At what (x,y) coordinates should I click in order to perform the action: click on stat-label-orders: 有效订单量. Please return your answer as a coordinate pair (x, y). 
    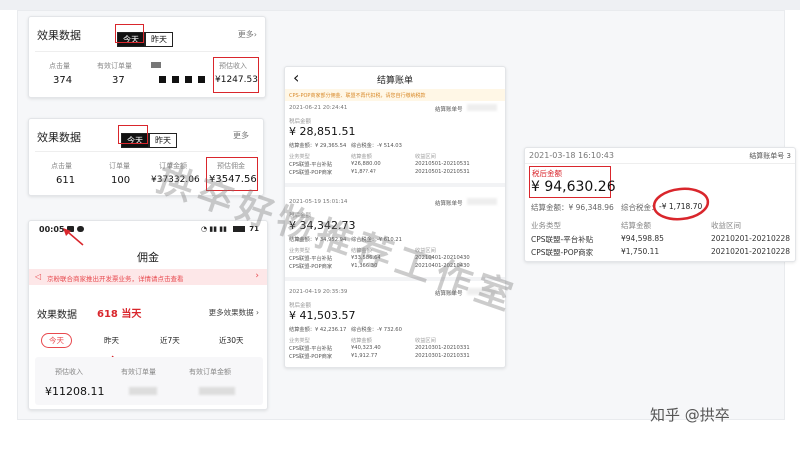
    Looking at the image, I should click on (114, 66).